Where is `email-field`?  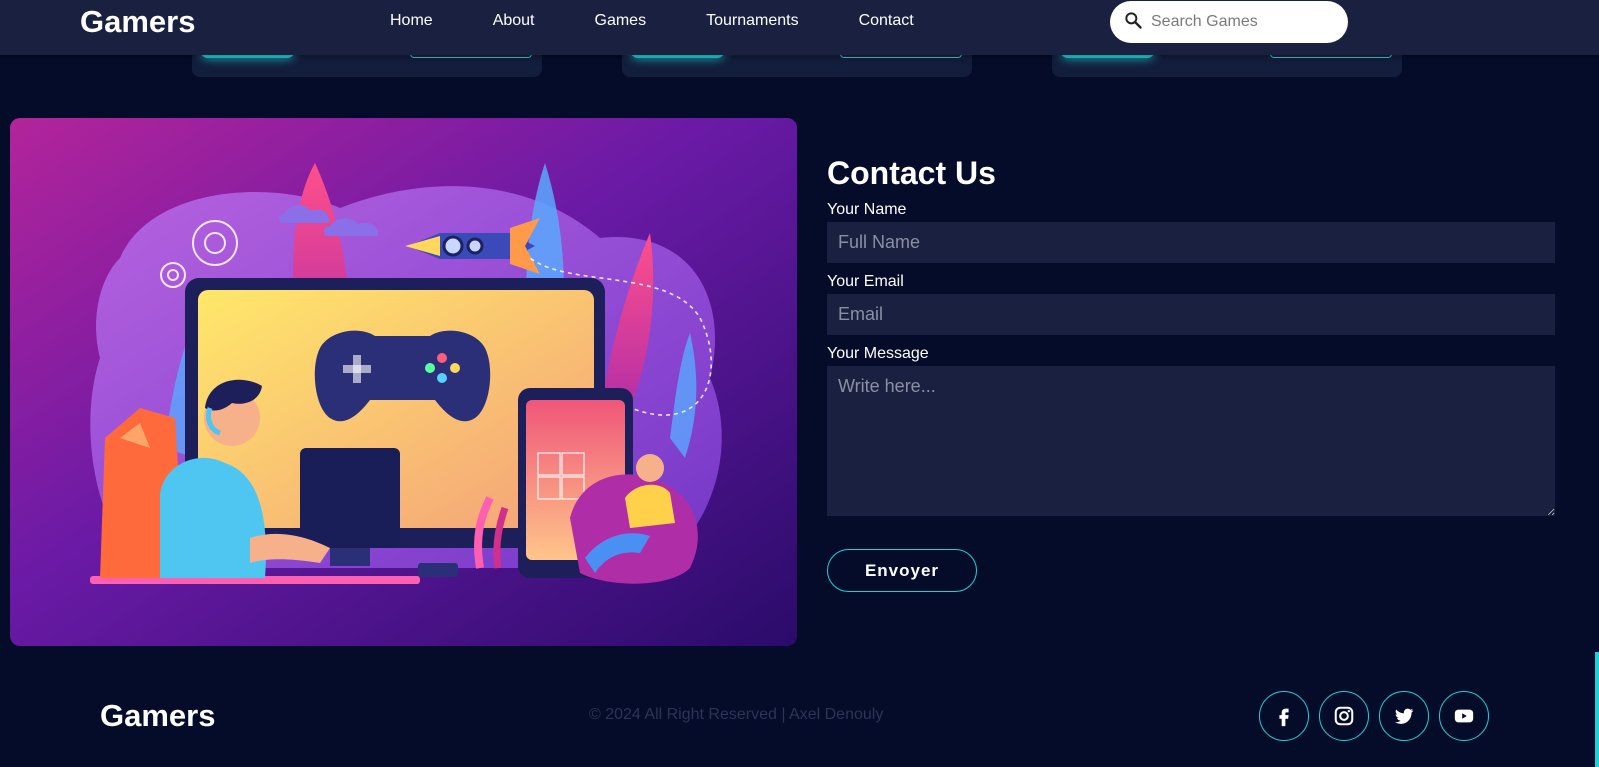 email-field is located at coordinates (1191, 314).